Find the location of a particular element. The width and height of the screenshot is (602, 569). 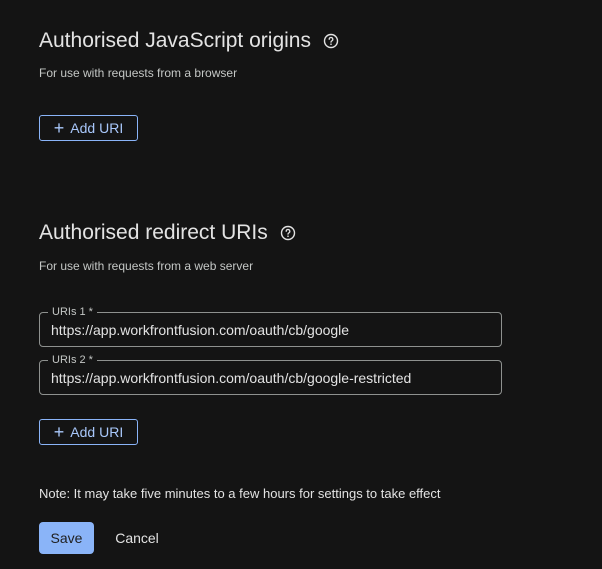

add-redirect-uri-button: + Add URI is located at coordinates (88, 432).